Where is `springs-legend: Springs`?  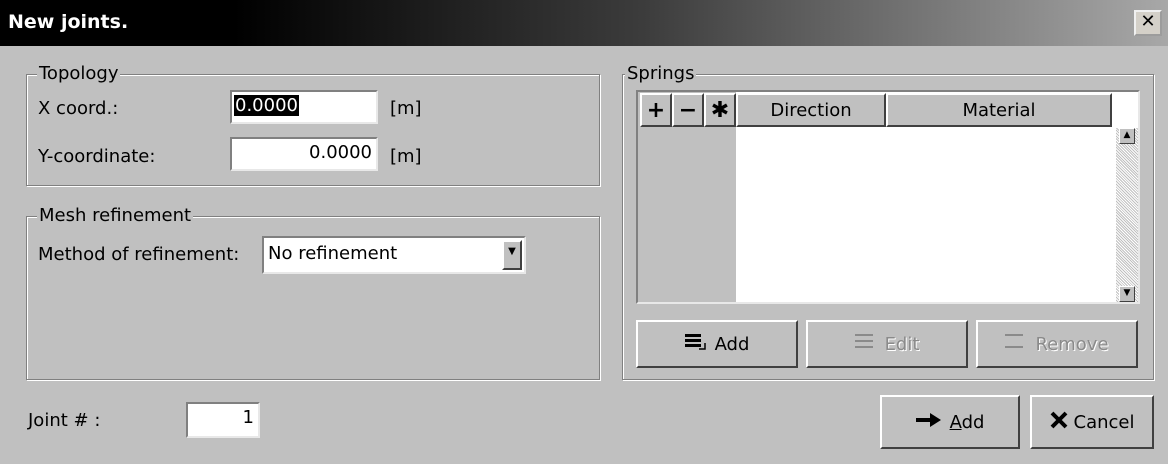
springs-legend: Springs is located at coordinates (661, 73).